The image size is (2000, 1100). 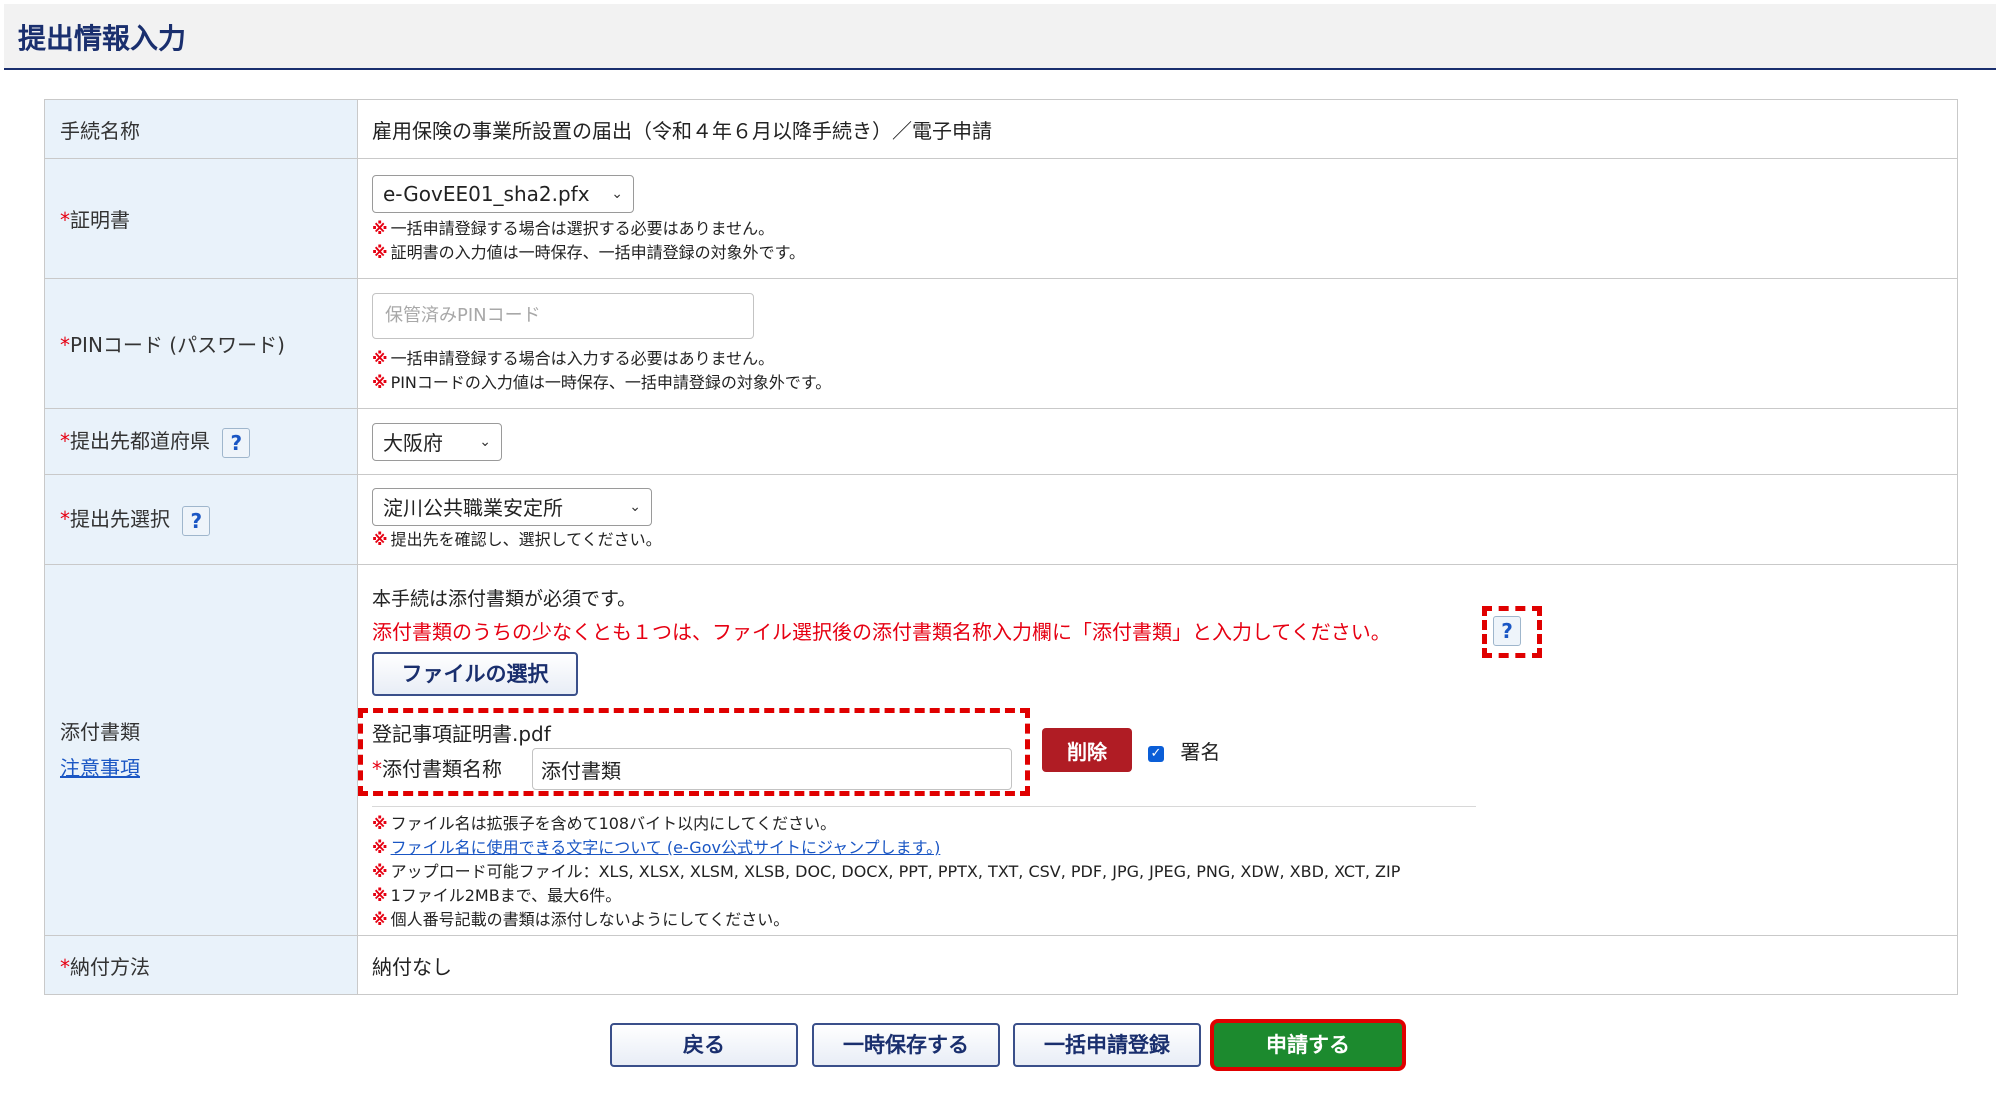 I want to click on attachment-name-label-wrap: *添付書類名称, so click(x=437, y=767).